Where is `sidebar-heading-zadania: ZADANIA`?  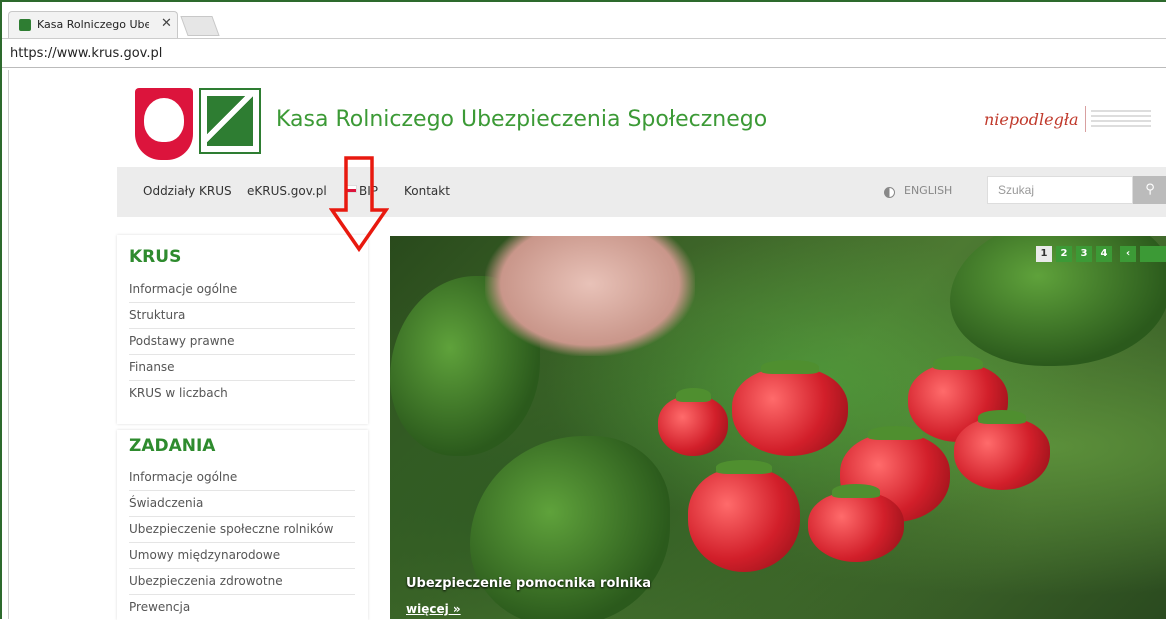 sidebar-heading-zadania: ZADANIA is located at coordinates (172, 446).